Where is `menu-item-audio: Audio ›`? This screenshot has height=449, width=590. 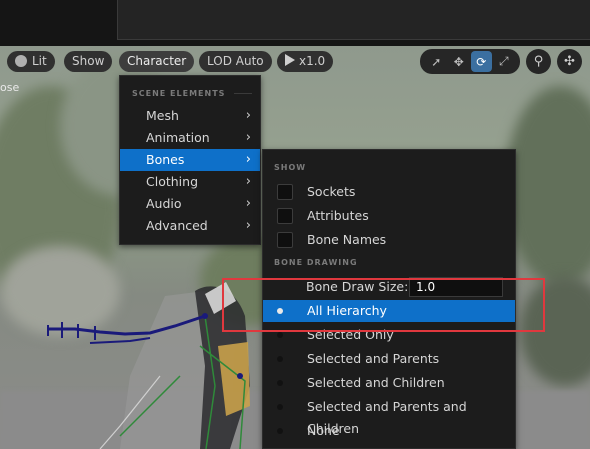
menu-item-audio: Audio › is located at coordinates (190, 204).